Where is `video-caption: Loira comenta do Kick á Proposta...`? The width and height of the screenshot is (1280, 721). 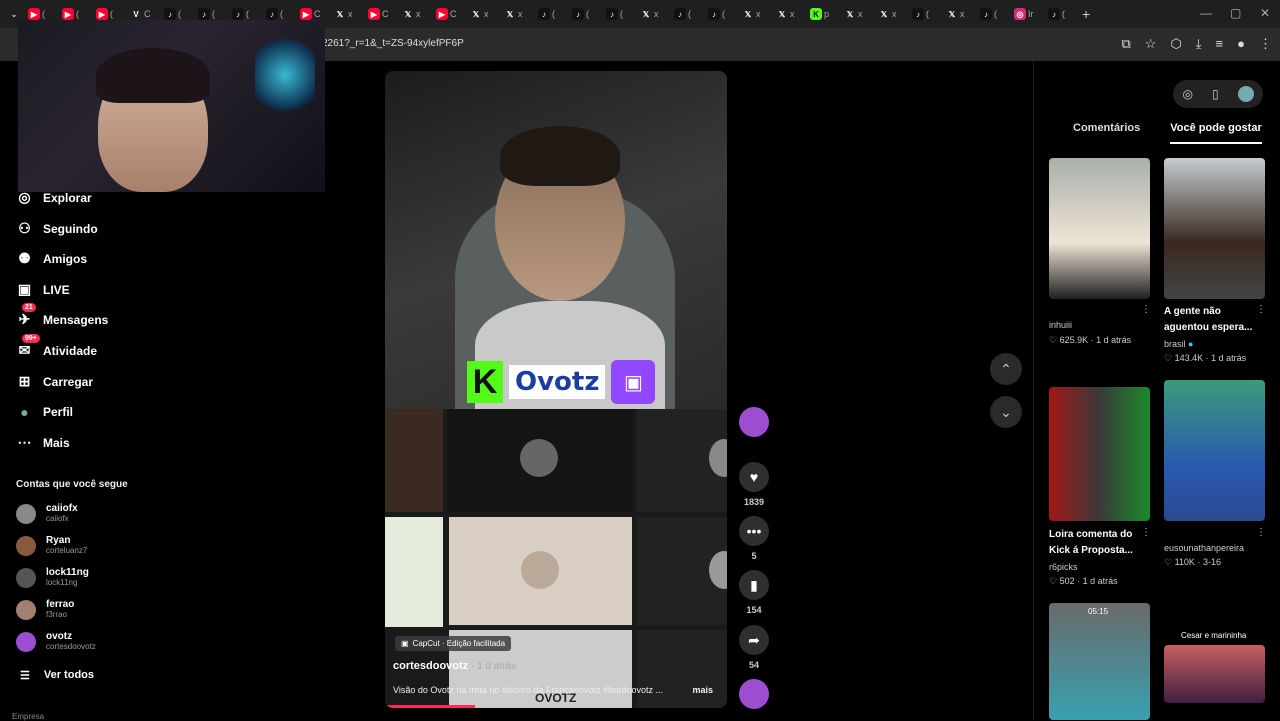
video-caption: Loira comenta do Kick á Proposta... is located at coordinates (1094, 543).